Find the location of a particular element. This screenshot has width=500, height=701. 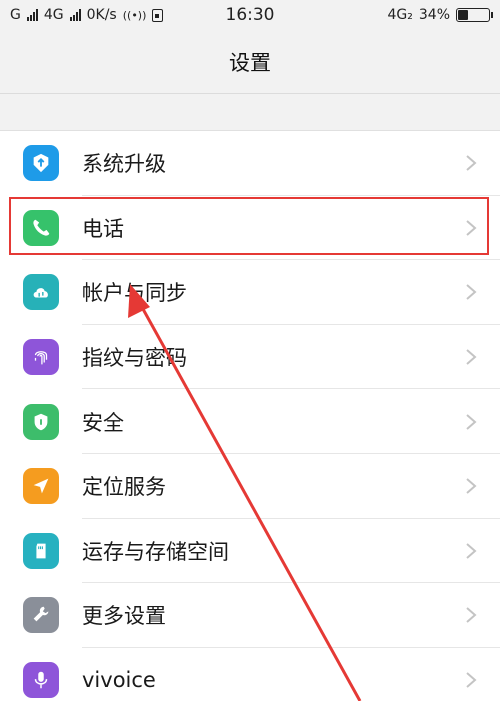

settings-item-fingerprint-password: 指纹与密码 is located at coordinates (250, 357).